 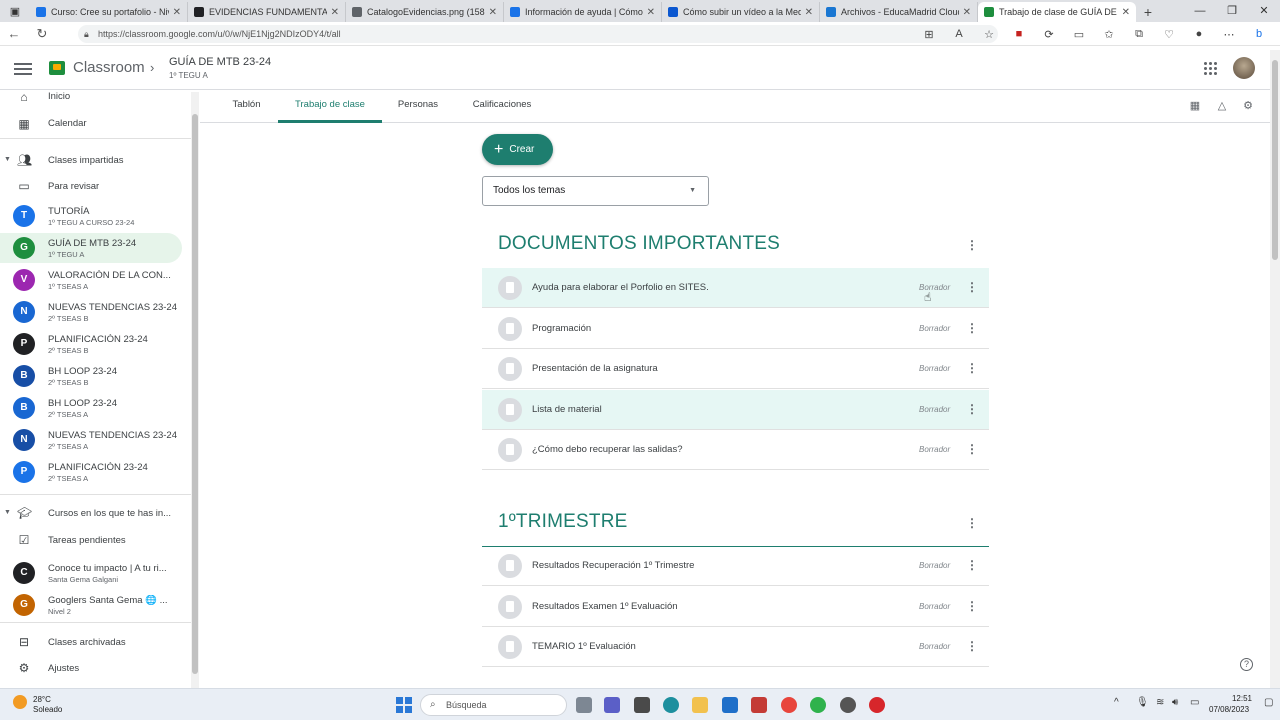 What do you see at coordinates (595, 191) in the screenshot?
I see `topic-filter-select: Todos los temas ▼` at bounding box center [595, 191].